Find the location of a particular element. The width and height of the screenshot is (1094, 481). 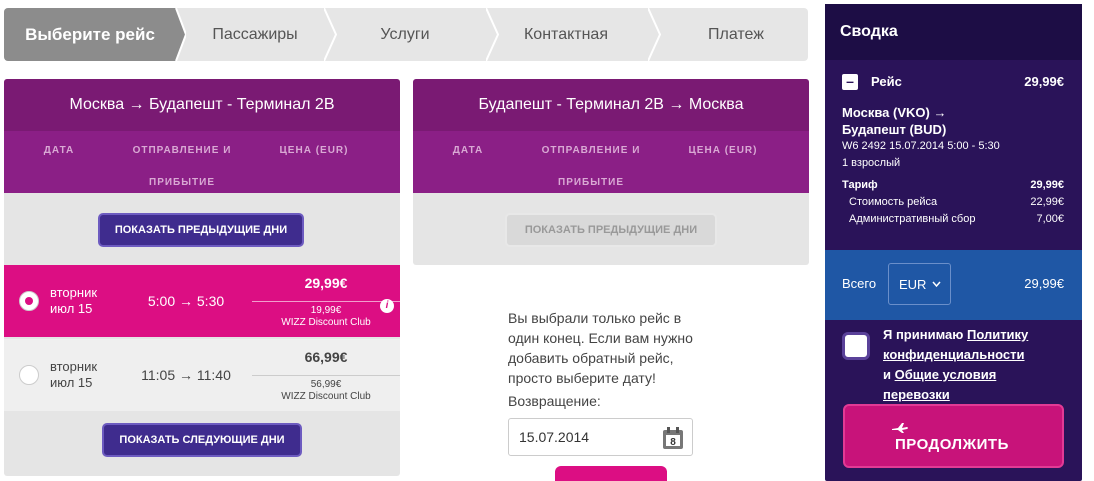

continue-label: ПРОДОЛЖИТЬ is located at coordinates (952, 444).